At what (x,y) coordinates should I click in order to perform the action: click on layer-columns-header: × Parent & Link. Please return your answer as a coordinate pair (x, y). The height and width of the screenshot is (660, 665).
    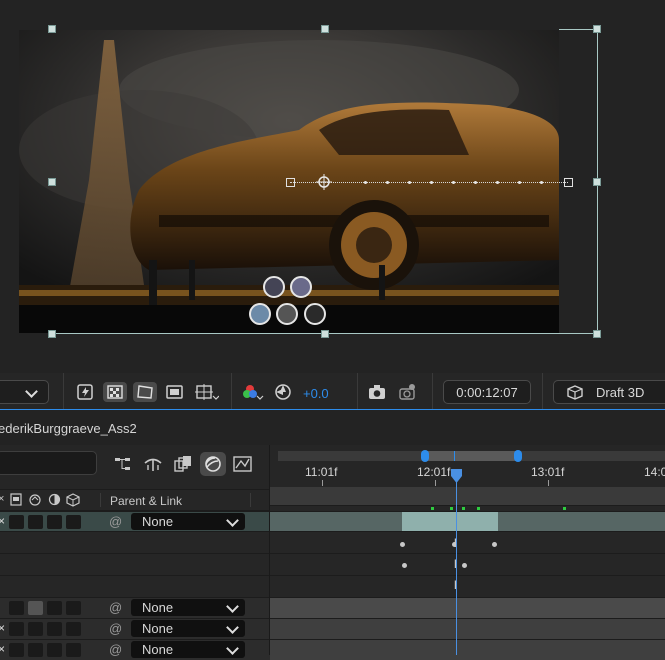
    Looking at the image, I should click on (135, 500).